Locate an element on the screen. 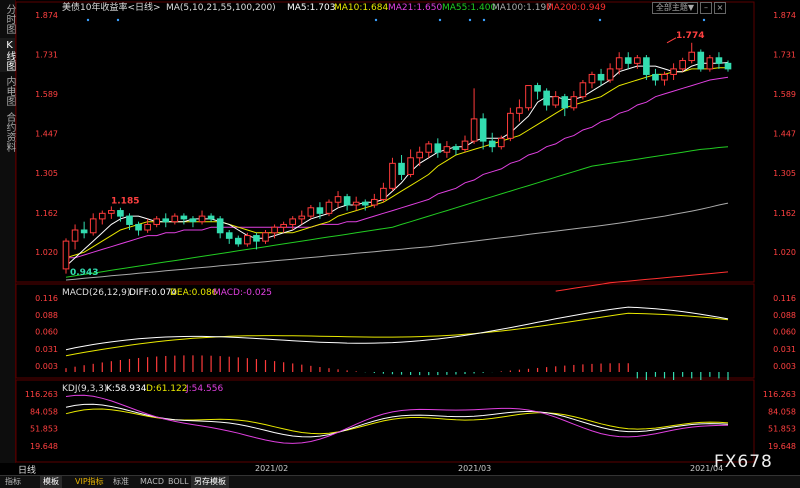  tab-standard: 标准 is located at coordinates (121, 482).